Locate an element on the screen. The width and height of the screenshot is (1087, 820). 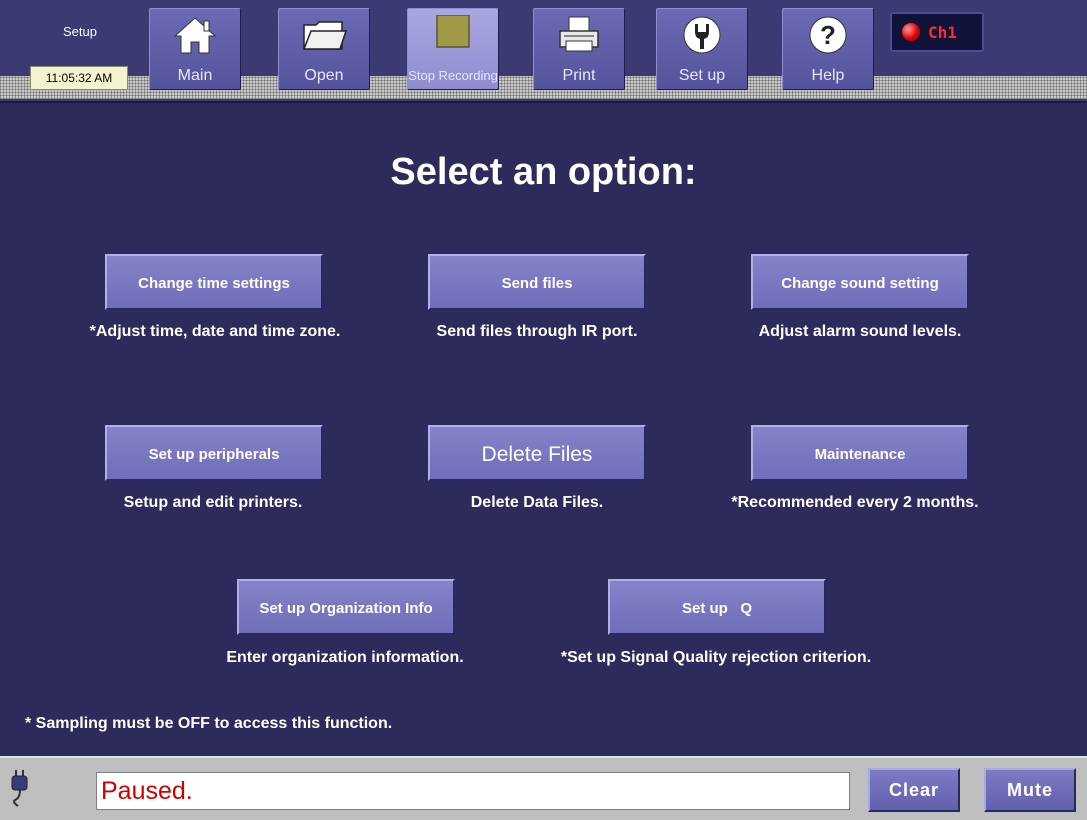
stop-icon is located at coordinates (453, 34).